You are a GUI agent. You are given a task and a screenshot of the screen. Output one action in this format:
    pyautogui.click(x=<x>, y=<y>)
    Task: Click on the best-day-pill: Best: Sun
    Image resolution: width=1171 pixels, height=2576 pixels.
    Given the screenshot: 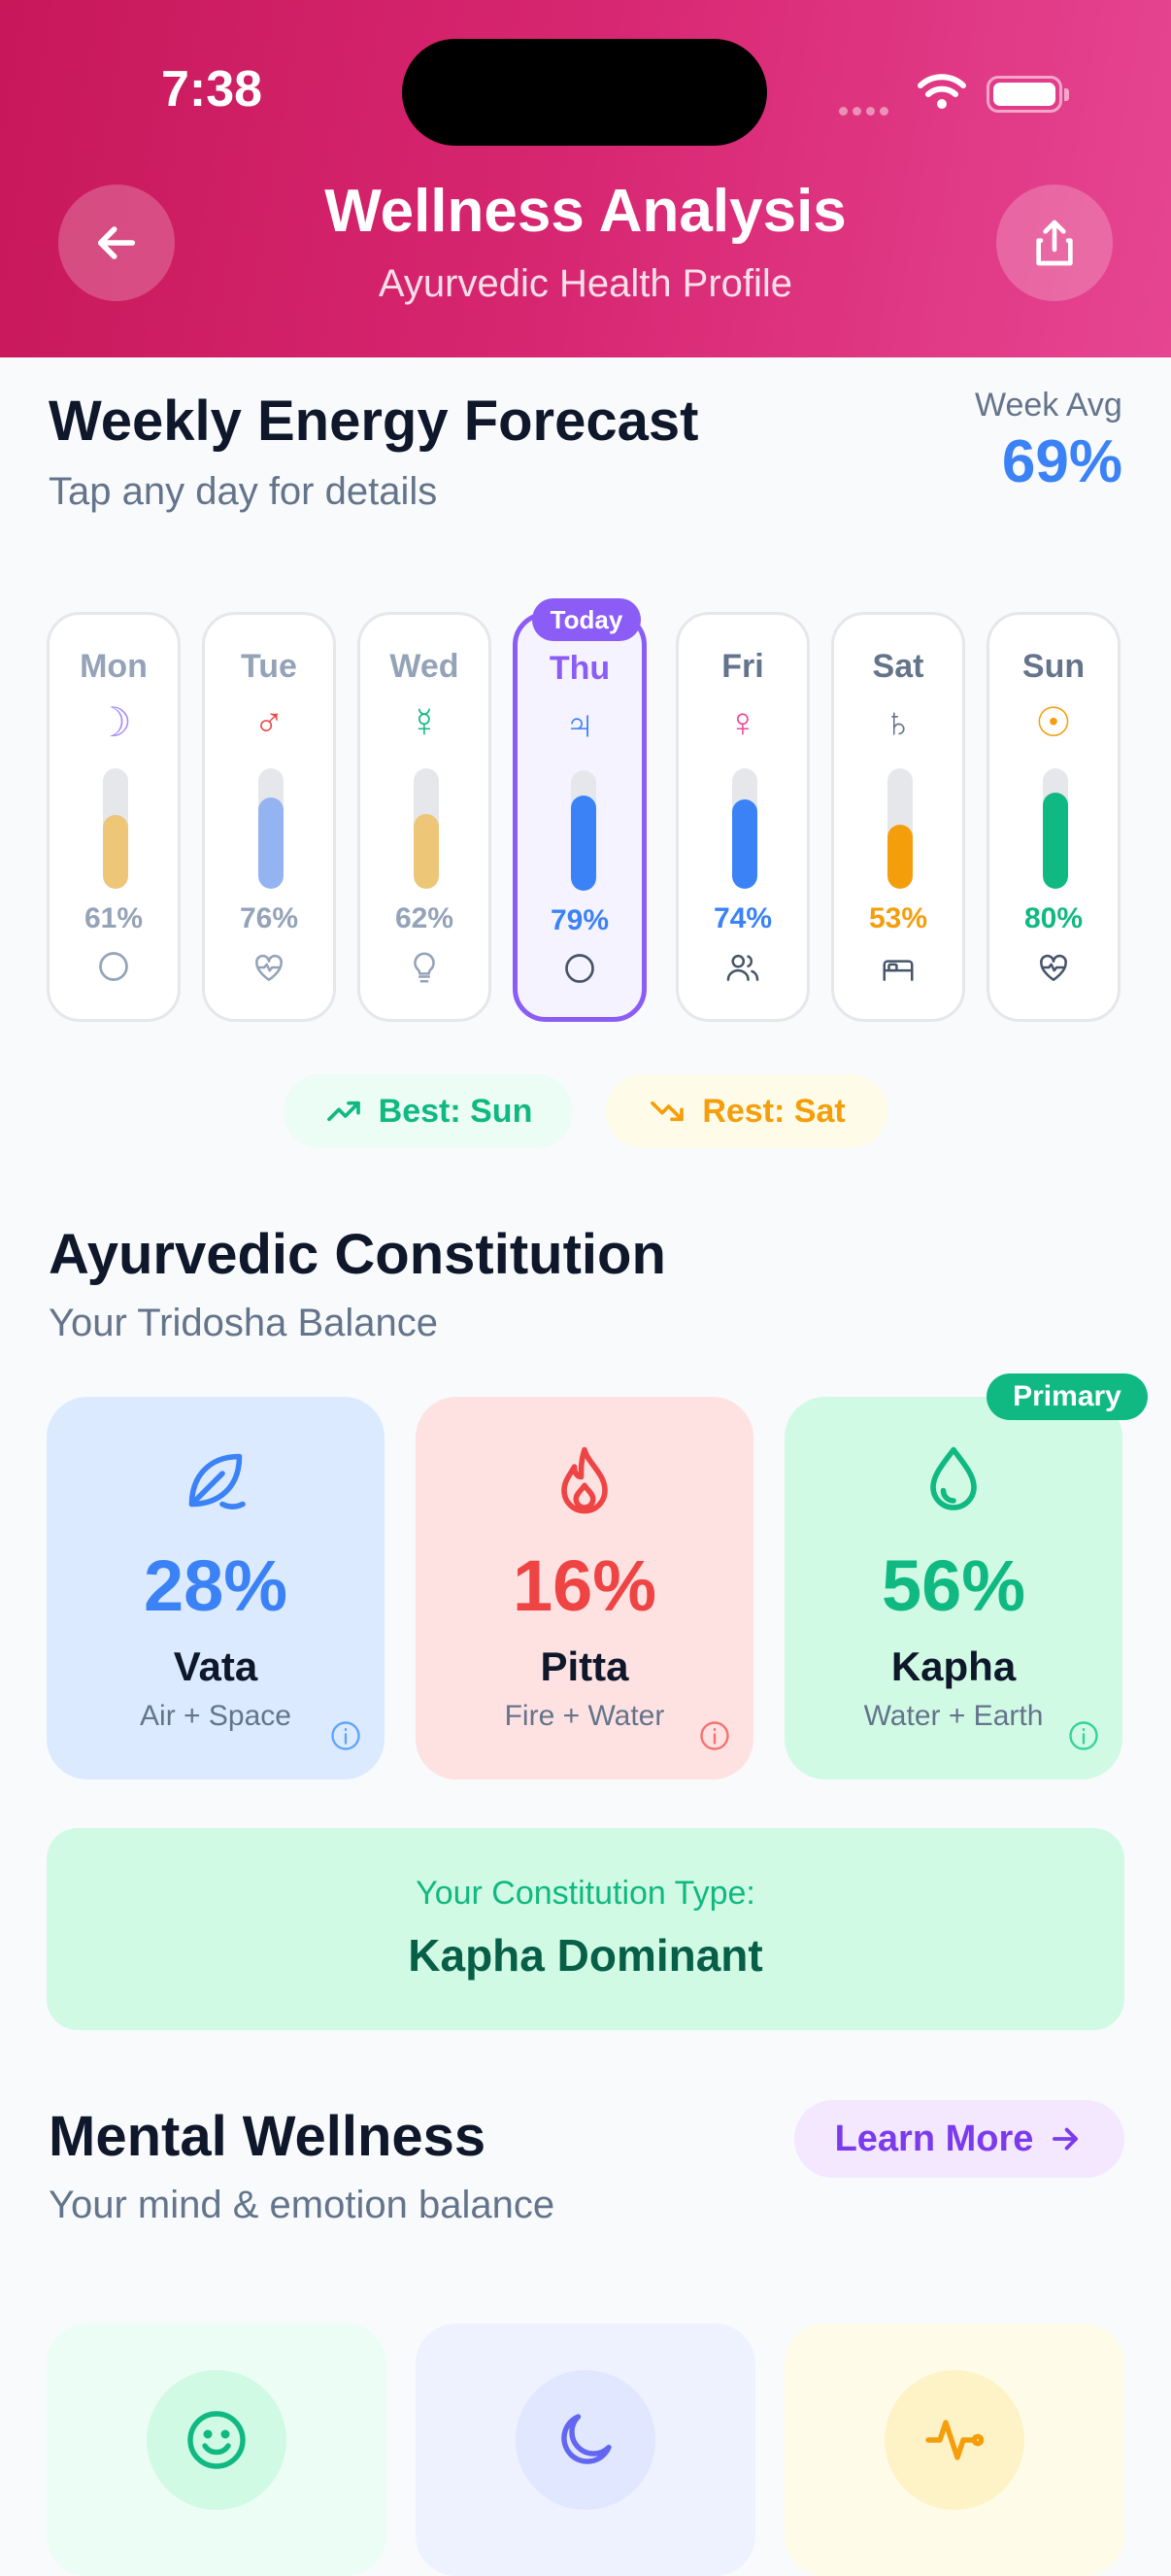 What is the action you would take?
    pyautogui.click(x=428, y=1111)
    